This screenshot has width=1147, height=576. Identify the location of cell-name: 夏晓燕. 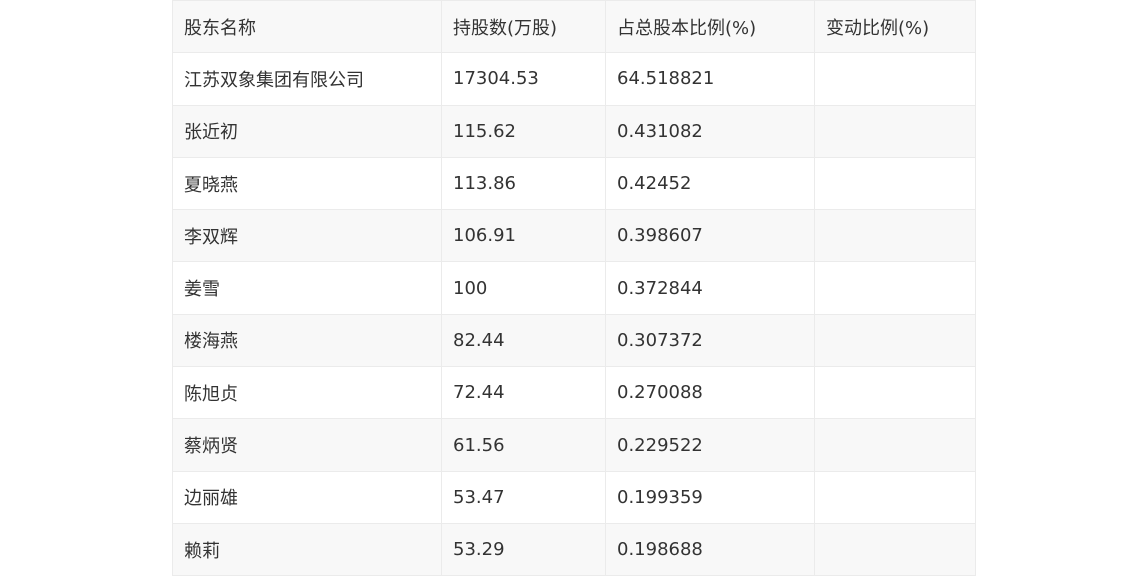
(307, 183).